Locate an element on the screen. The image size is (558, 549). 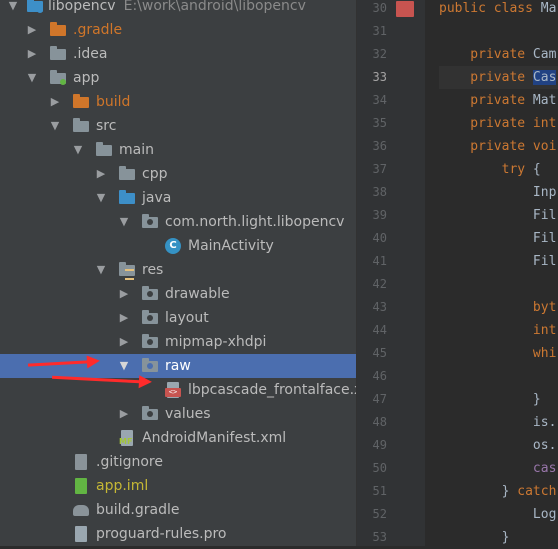
code-line: private Cas is located at coordinates (498, 77).